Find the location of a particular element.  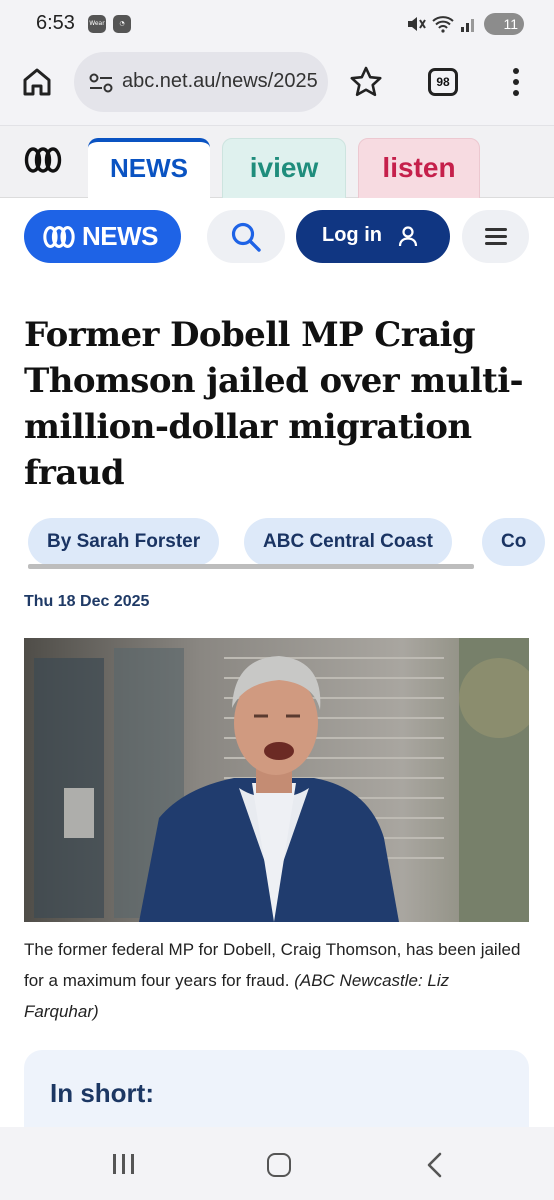

login-button: Log in is located at coordinates (373, 236).